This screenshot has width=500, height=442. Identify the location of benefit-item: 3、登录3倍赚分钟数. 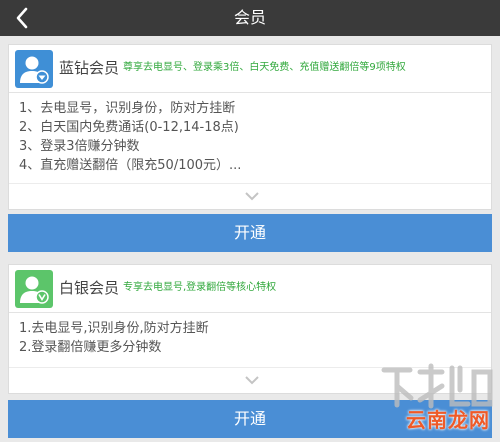
(79, 146).